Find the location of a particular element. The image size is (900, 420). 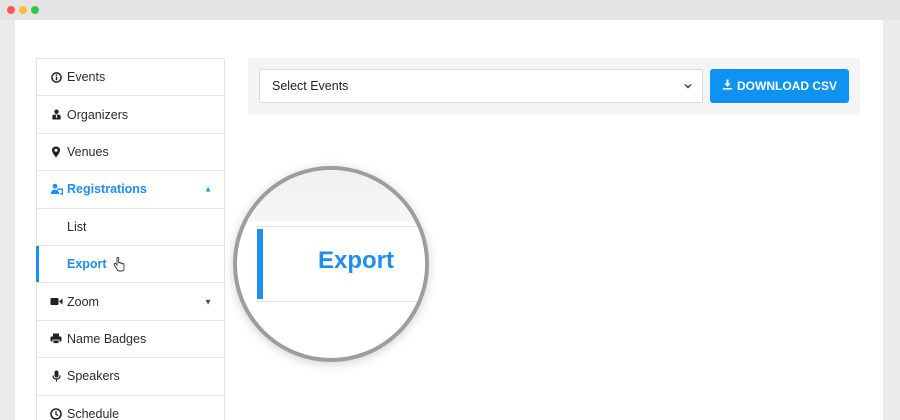

export-toolbar: Select Events DOWNLOAD CSV is located at coordinates (554, 86).